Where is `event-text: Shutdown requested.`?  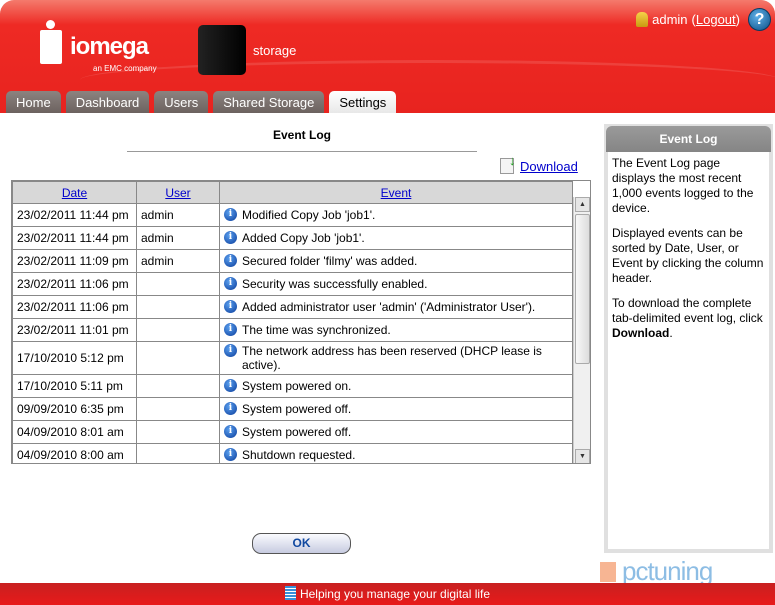
event-text: Shutdown requested. is located at coordinates (299, 455).